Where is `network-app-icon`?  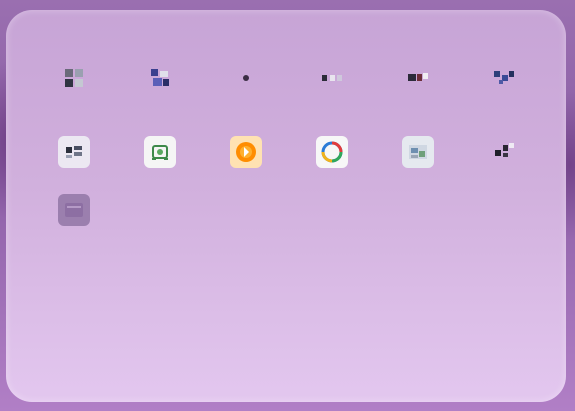 network-app-icon is located at coordinates (504, 78).